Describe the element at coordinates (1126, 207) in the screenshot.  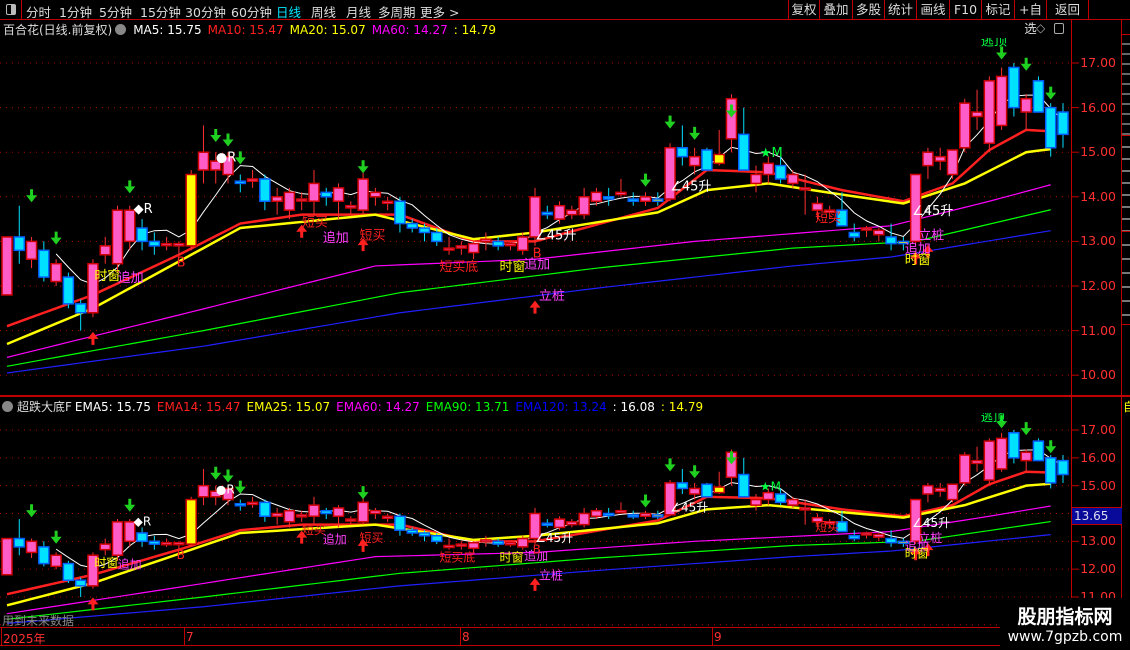
I see `right-side-tabs` at that location.